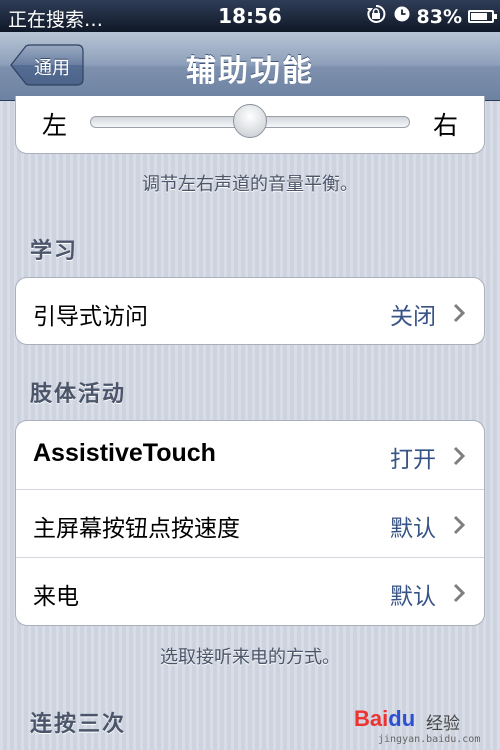 The width and height of the screenshot is (500, 750). What do you see at coordinates (429, 739) in the screenshot?
I see `watermark-url: jingyan.baidu.com` at bounding box center [429, 739].